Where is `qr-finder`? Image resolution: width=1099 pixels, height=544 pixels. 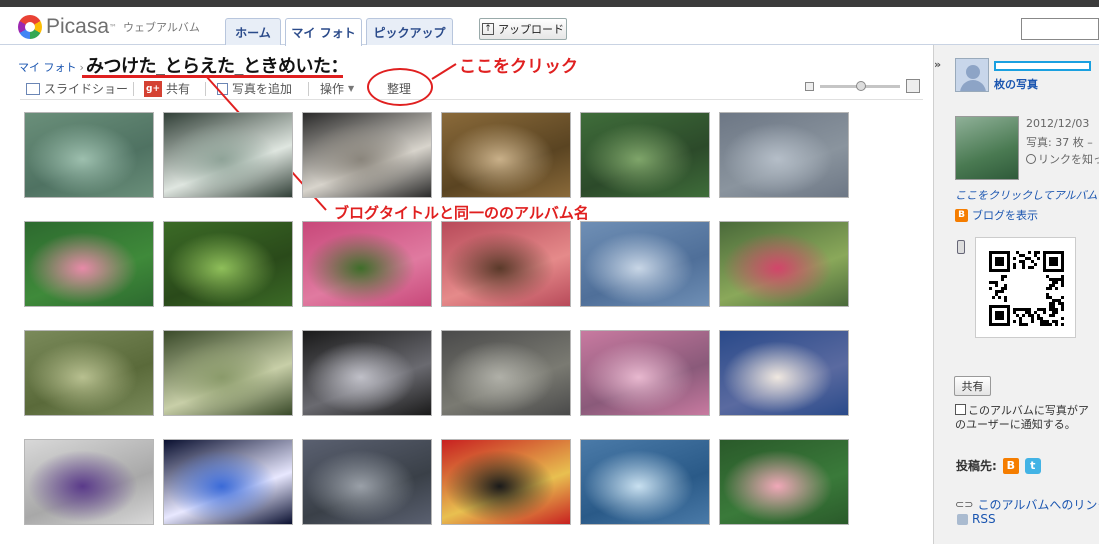
qr-finder is located at coordinates (1053, 261).